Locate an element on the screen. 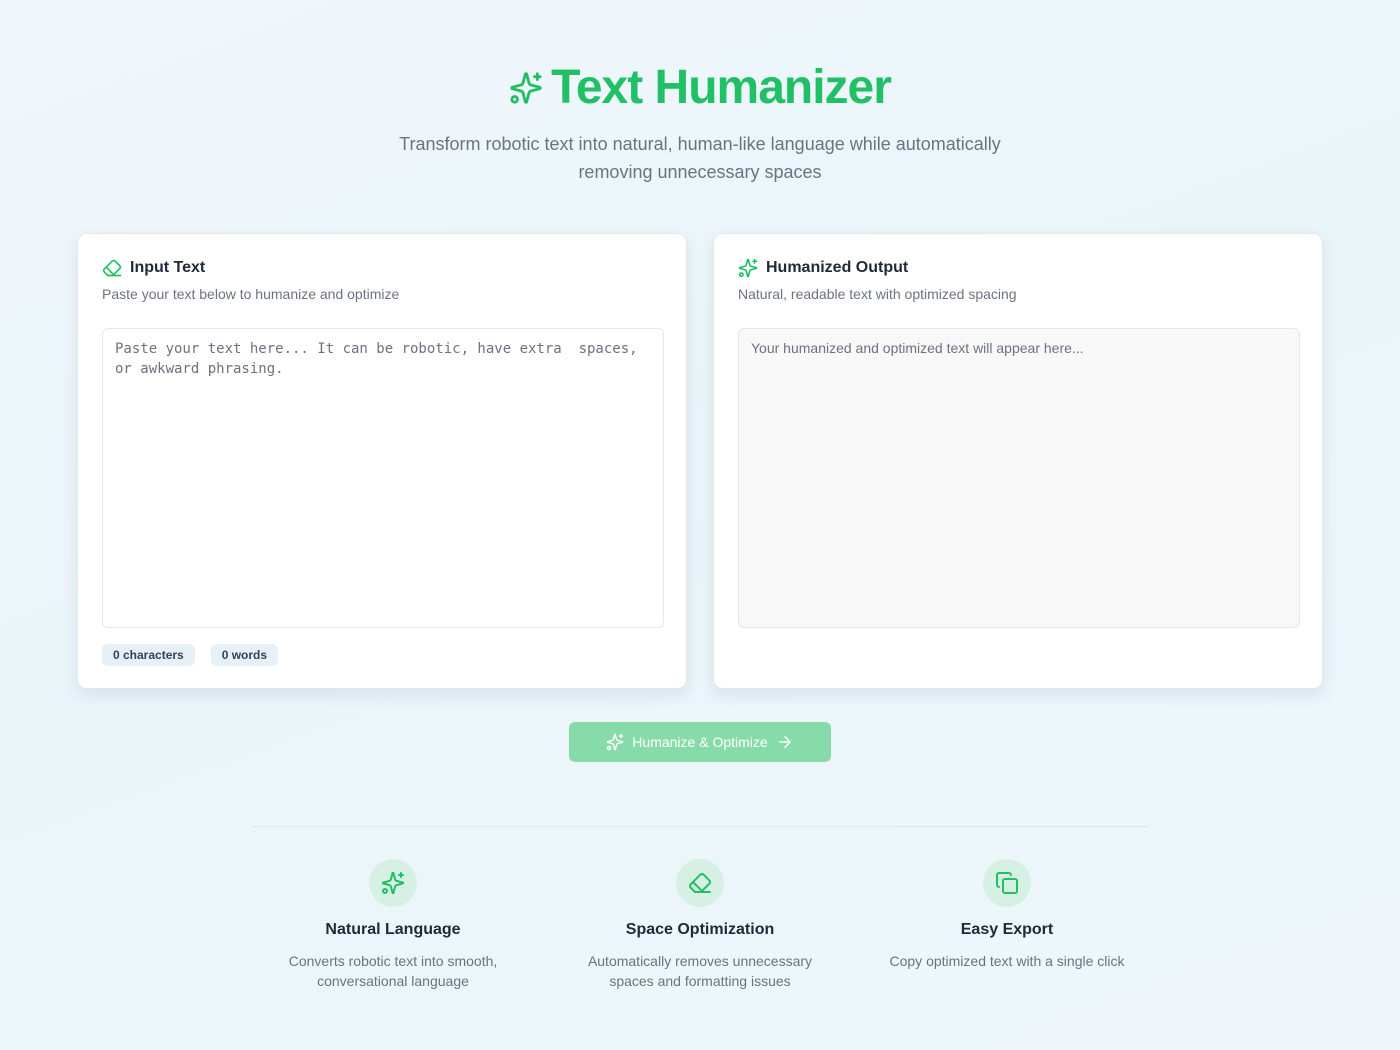 The width and height of the screenshot is (1400, 1050). output-card-title: Humanized Output is located at coordinates (837, 267).